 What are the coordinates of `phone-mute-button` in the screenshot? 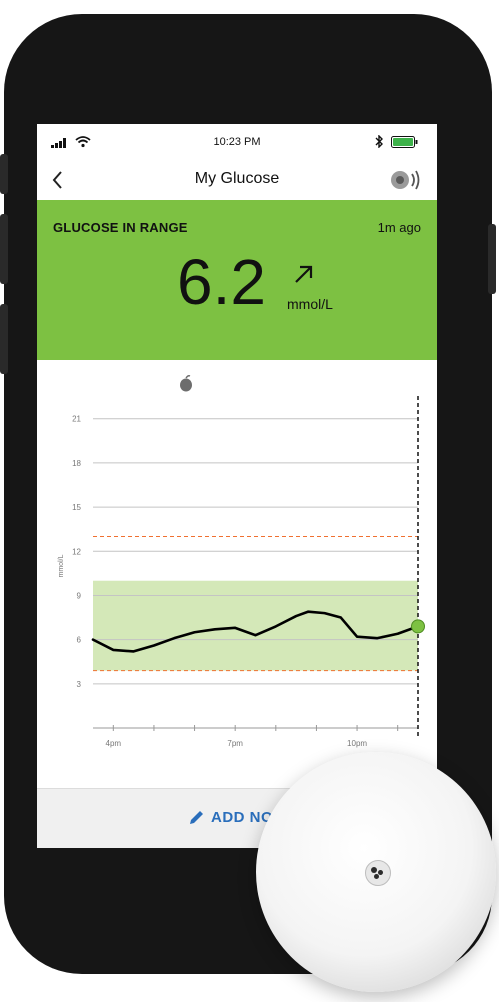 It's located at (4, 174).